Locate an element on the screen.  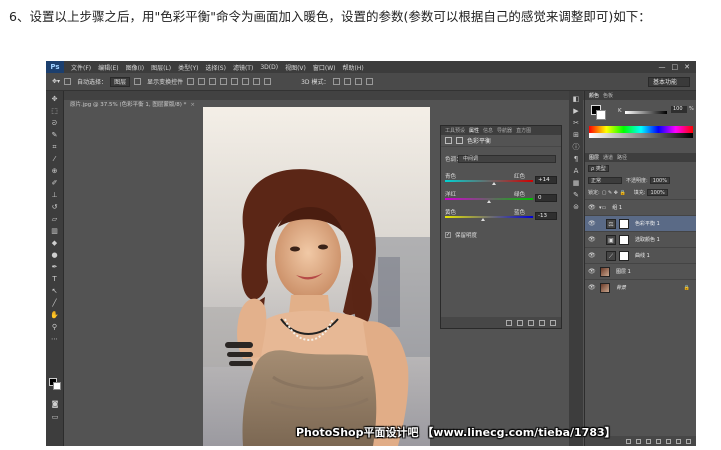
tab-navigator: 导航器 is located at coordinates (504, 130).